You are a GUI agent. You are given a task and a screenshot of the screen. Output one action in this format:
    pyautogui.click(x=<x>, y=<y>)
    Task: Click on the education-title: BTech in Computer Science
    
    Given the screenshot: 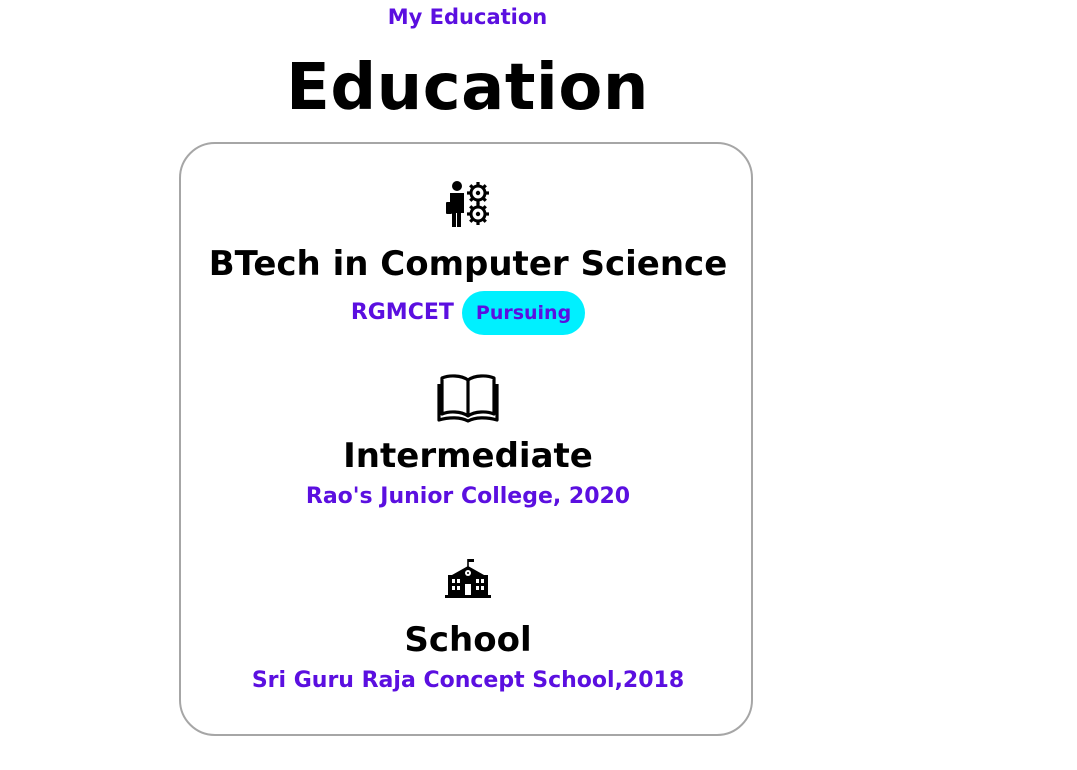 What is the action you would take?
    pyautogui.click(x=468, y=264)
    